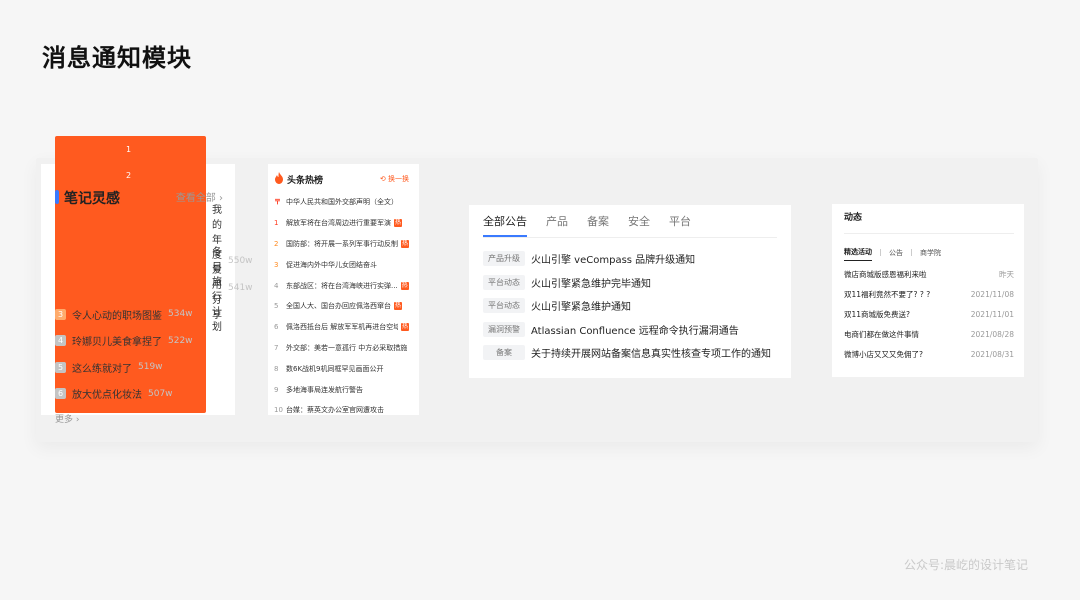  What do you see at coordinates (240, 261) in the screenshot?
I see `item-count: 550w` at bounding box center [240, 261].